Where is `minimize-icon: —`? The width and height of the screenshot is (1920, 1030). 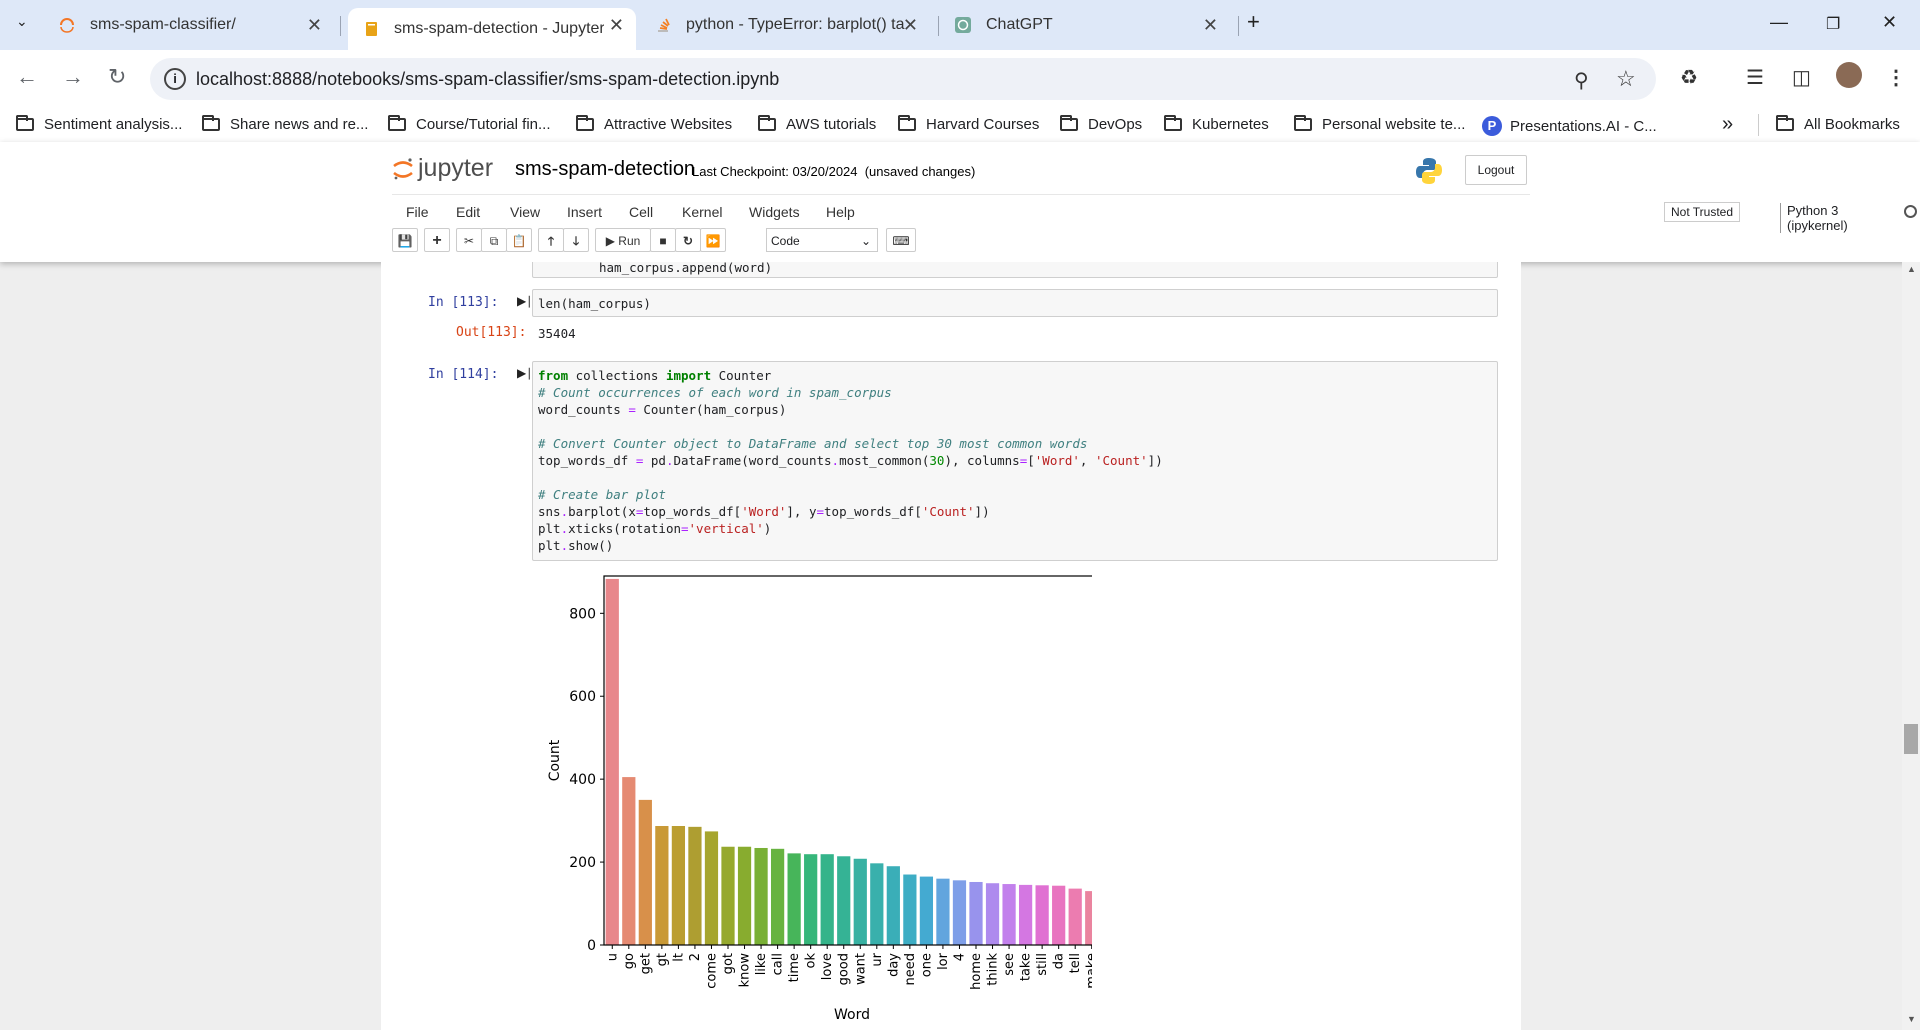 minimize-icon: — is located at coordinates (1779, 22).